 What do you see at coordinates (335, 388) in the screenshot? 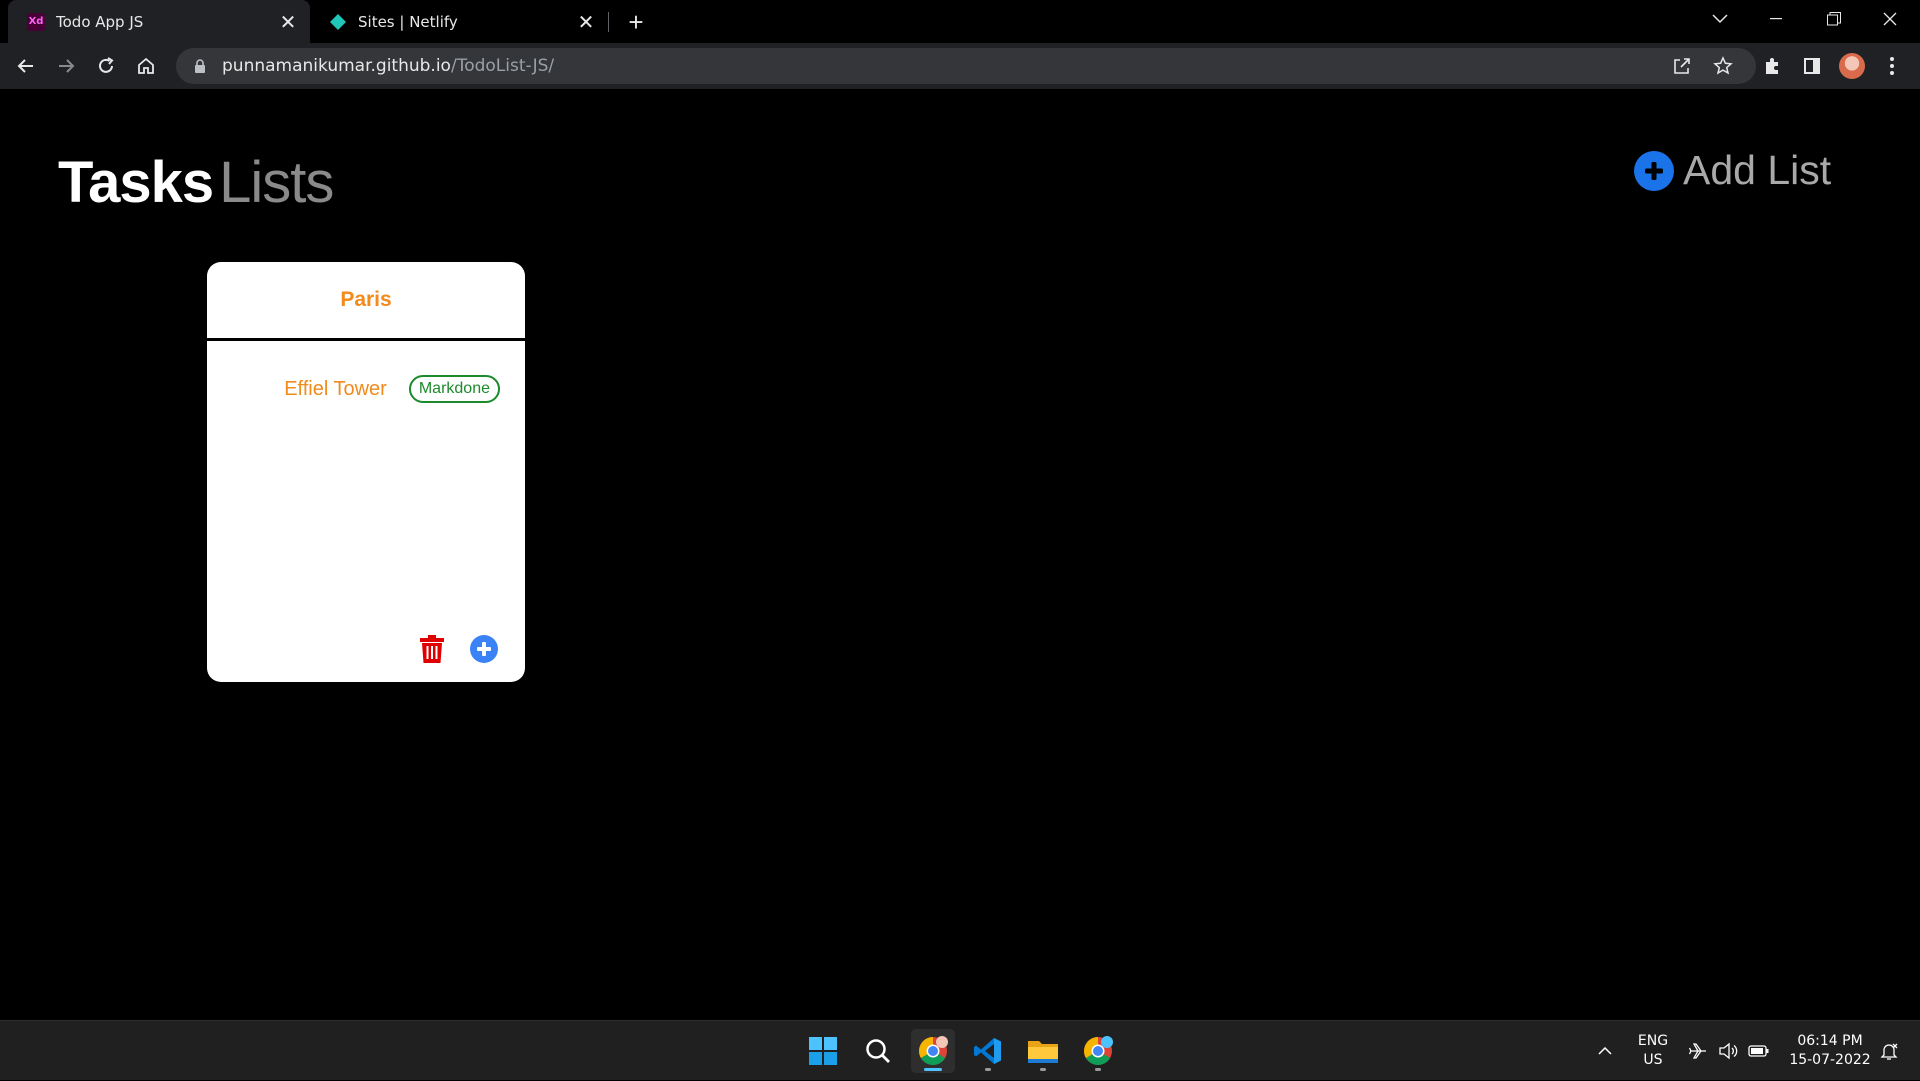
I see `task-text: Effiel Tower` at bounding box center [335, 388].